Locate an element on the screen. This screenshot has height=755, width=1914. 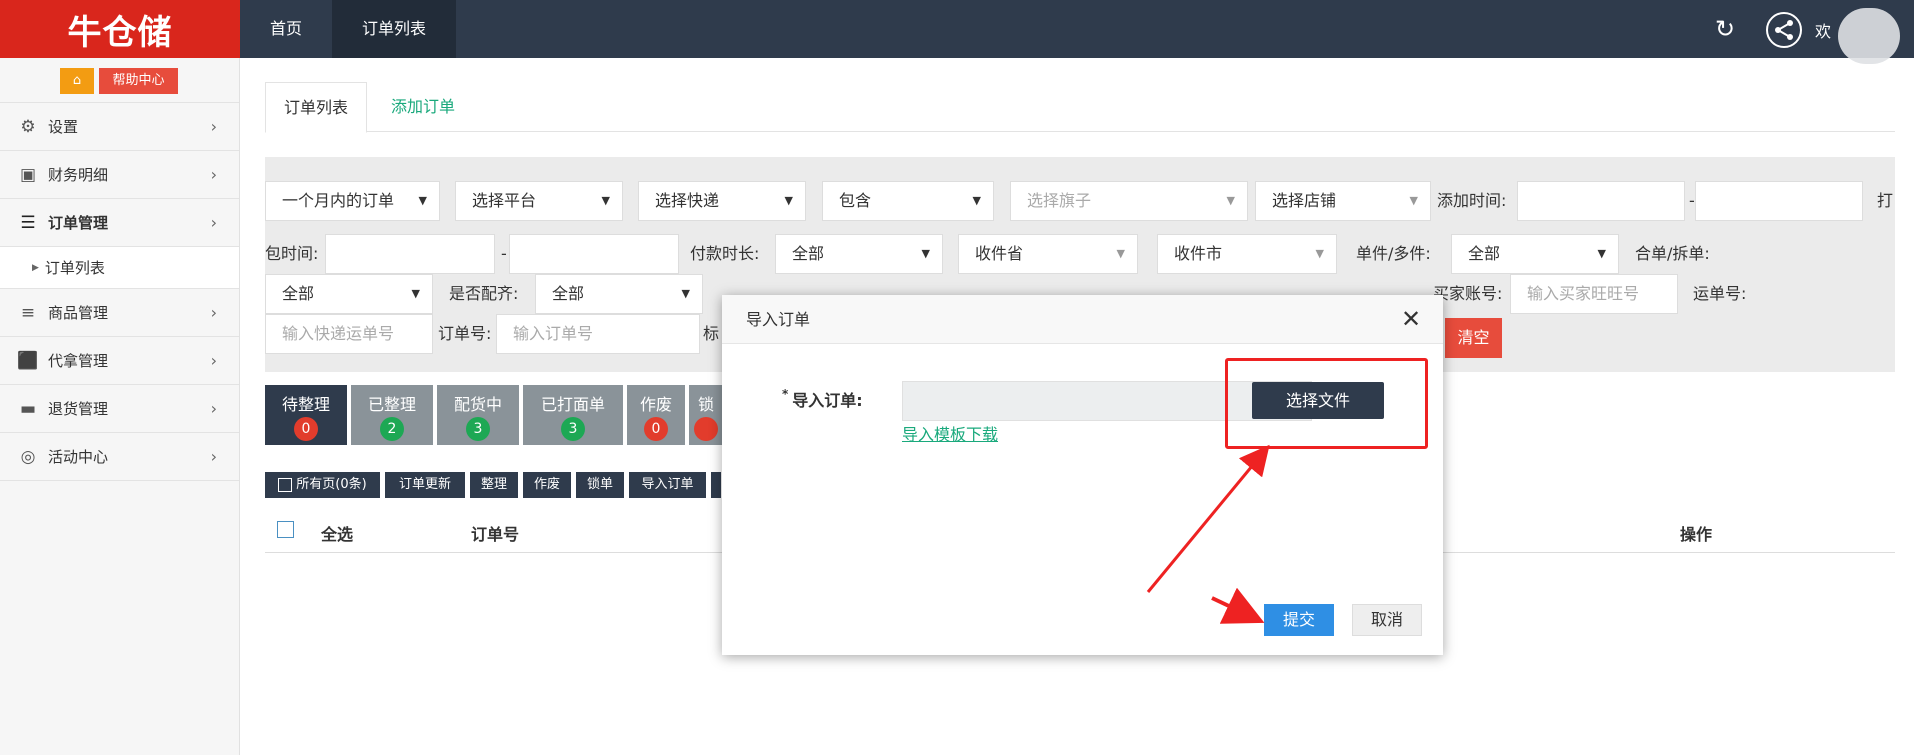
cart-icon: ⬛ is located at coordinates (28, 360).